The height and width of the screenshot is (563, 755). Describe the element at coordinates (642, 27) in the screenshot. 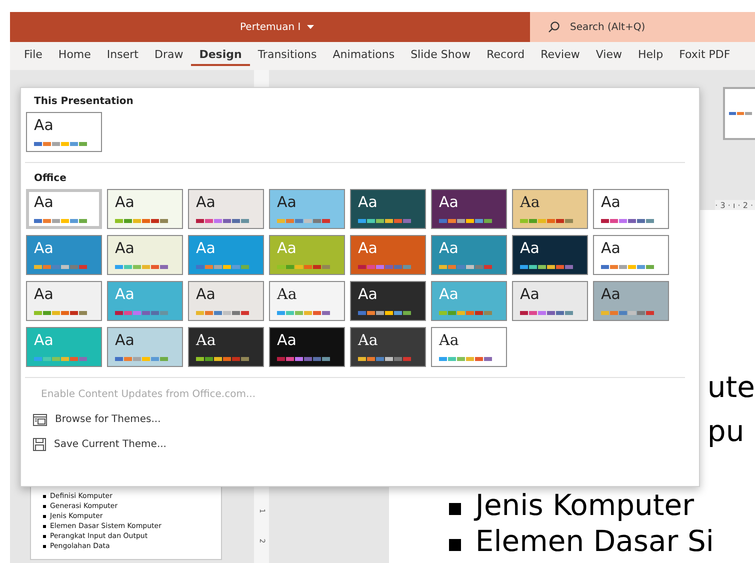

I see `search-field: Search (Alt+Q)` at that location.